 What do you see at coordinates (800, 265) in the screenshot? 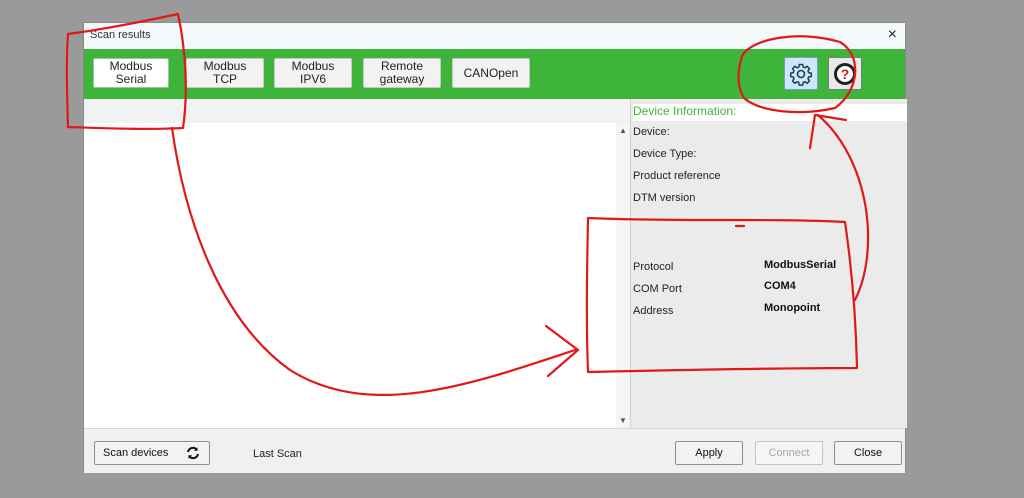
I see `protocol-value: ModbusSerial` at bounding box center [800, 265].